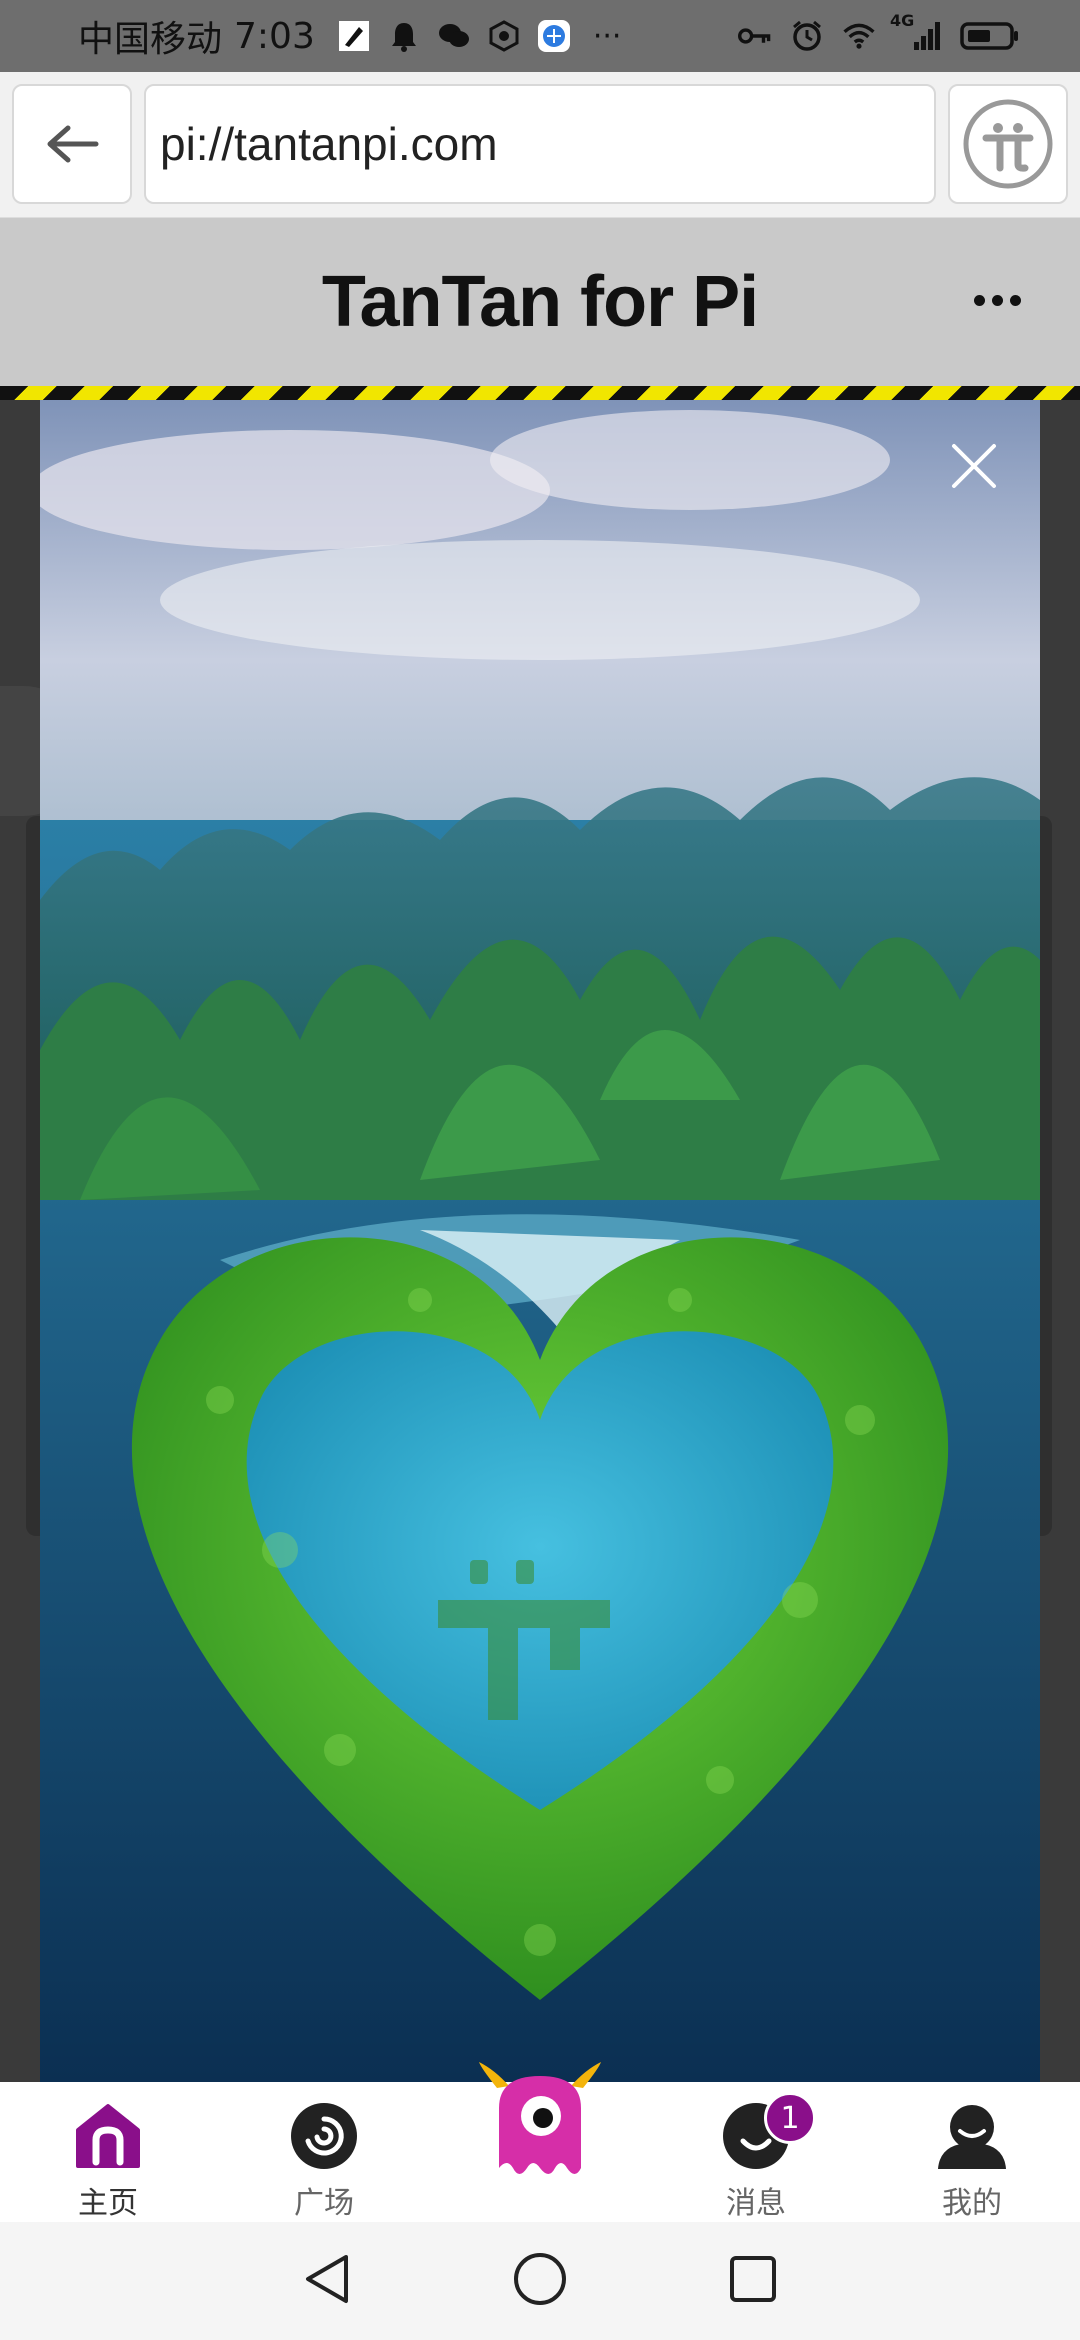  I want to click on nav-mascot, so click(540, 2142).